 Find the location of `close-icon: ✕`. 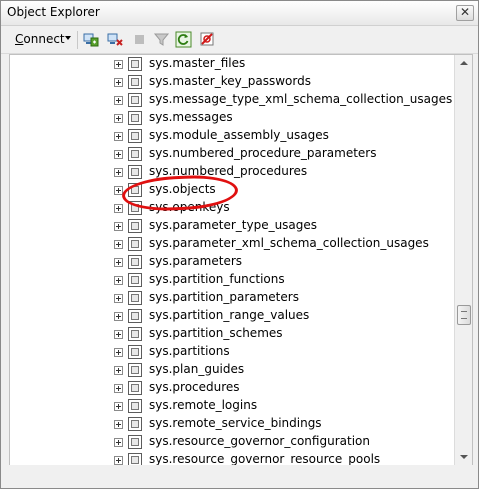

close-icon: ✕ is located at coordinates (465, 12).